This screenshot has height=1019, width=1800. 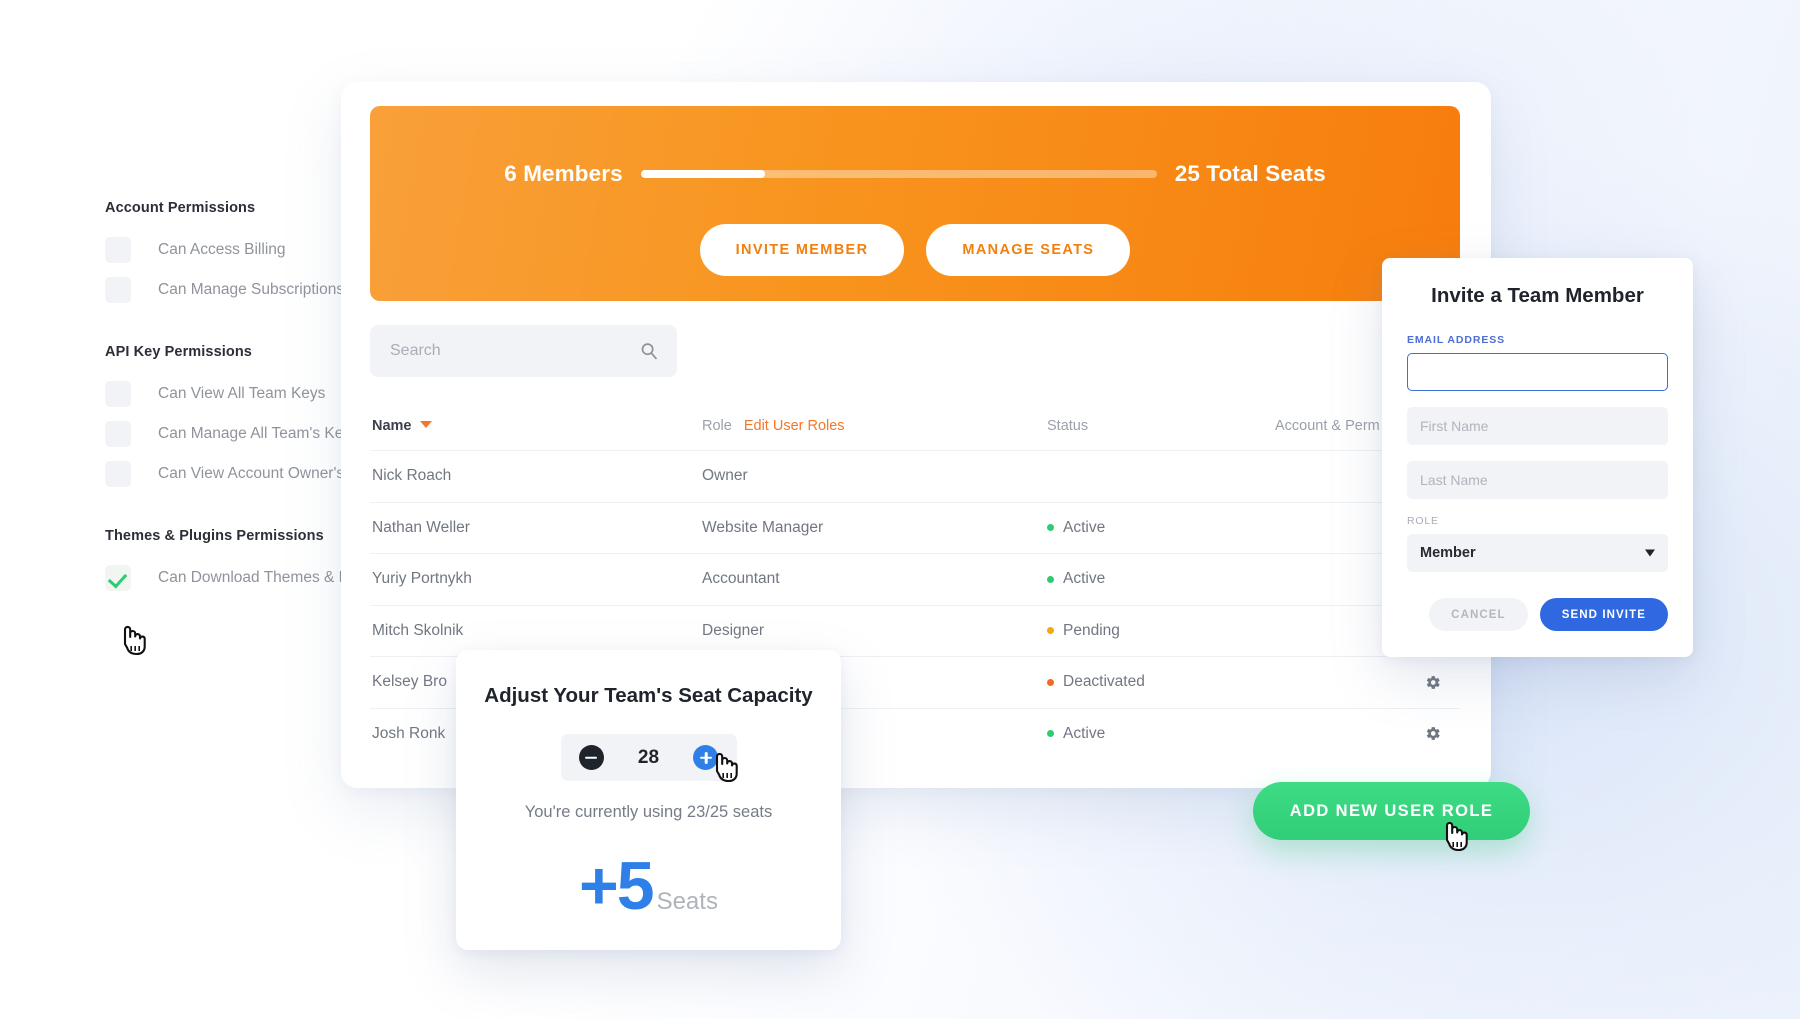 I want to click on table-row: Yuriy Portnykh Accountant Active, so click(x=915, y=579).